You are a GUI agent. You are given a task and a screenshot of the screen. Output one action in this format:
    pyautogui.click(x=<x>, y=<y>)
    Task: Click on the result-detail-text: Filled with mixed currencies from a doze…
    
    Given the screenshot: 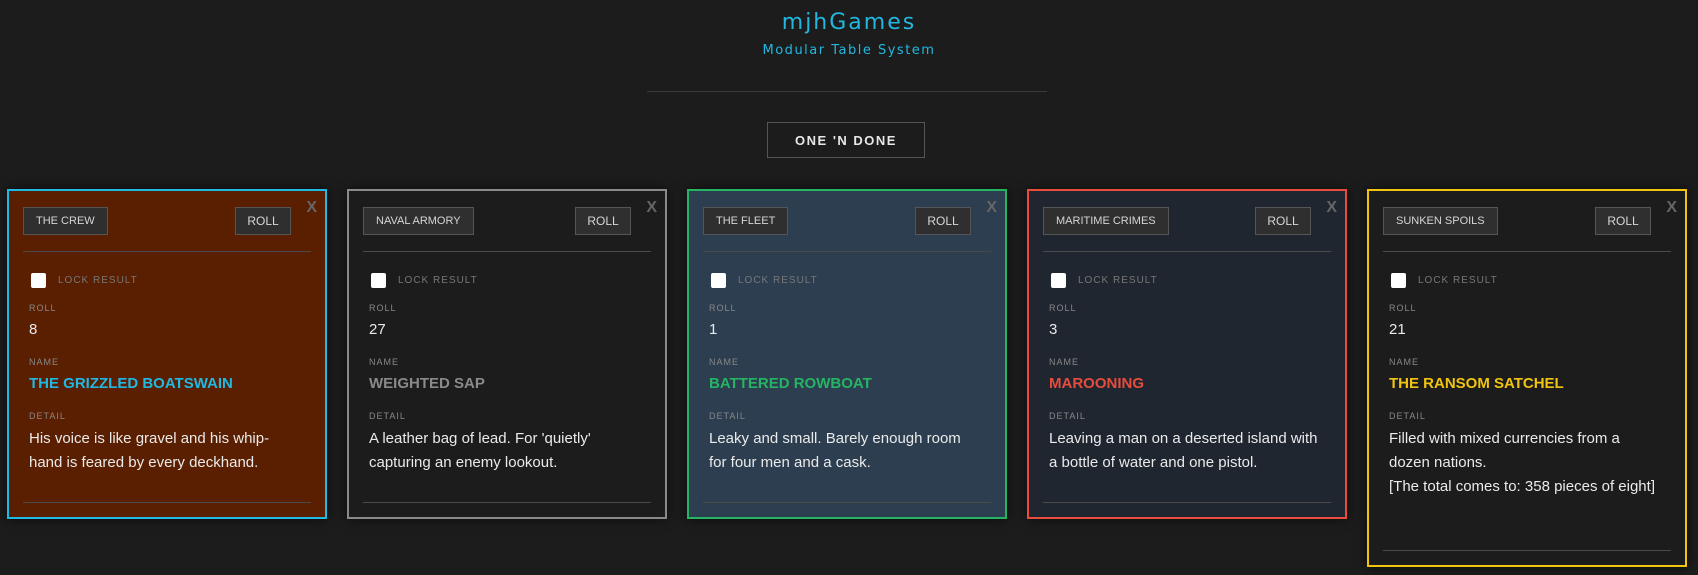 What is the action you would take?
    pyautogui.click(x=1504, y=450)
    